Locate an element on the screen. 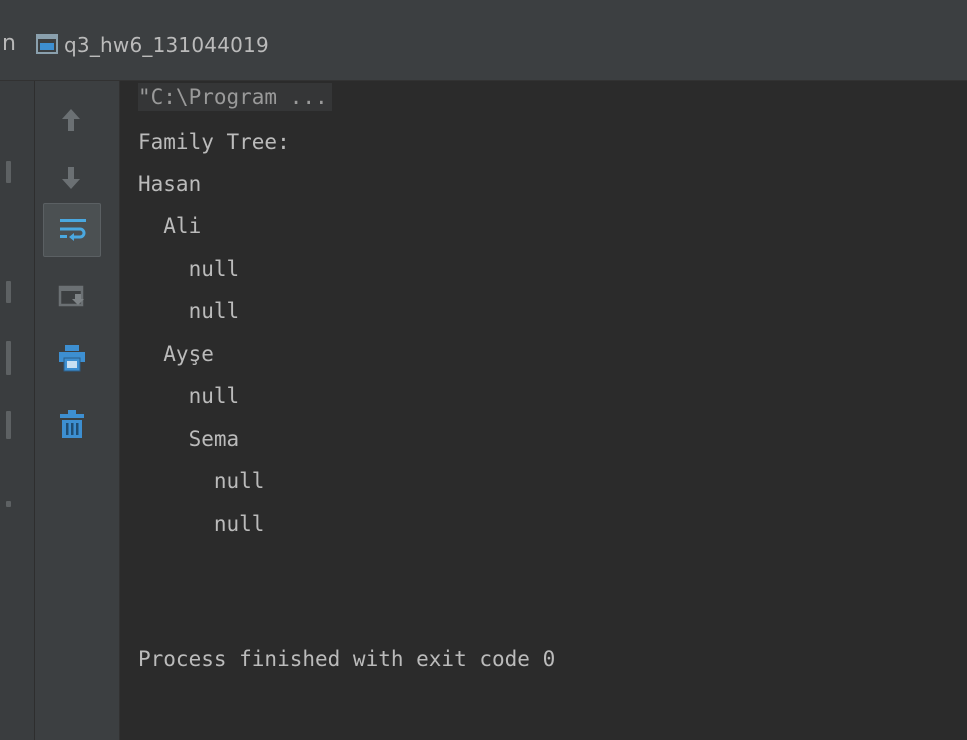 This screenshot has width=967, height=740. run-tool-window-header: n q3_hw6_131044019 is located at coordinates (483, 40).